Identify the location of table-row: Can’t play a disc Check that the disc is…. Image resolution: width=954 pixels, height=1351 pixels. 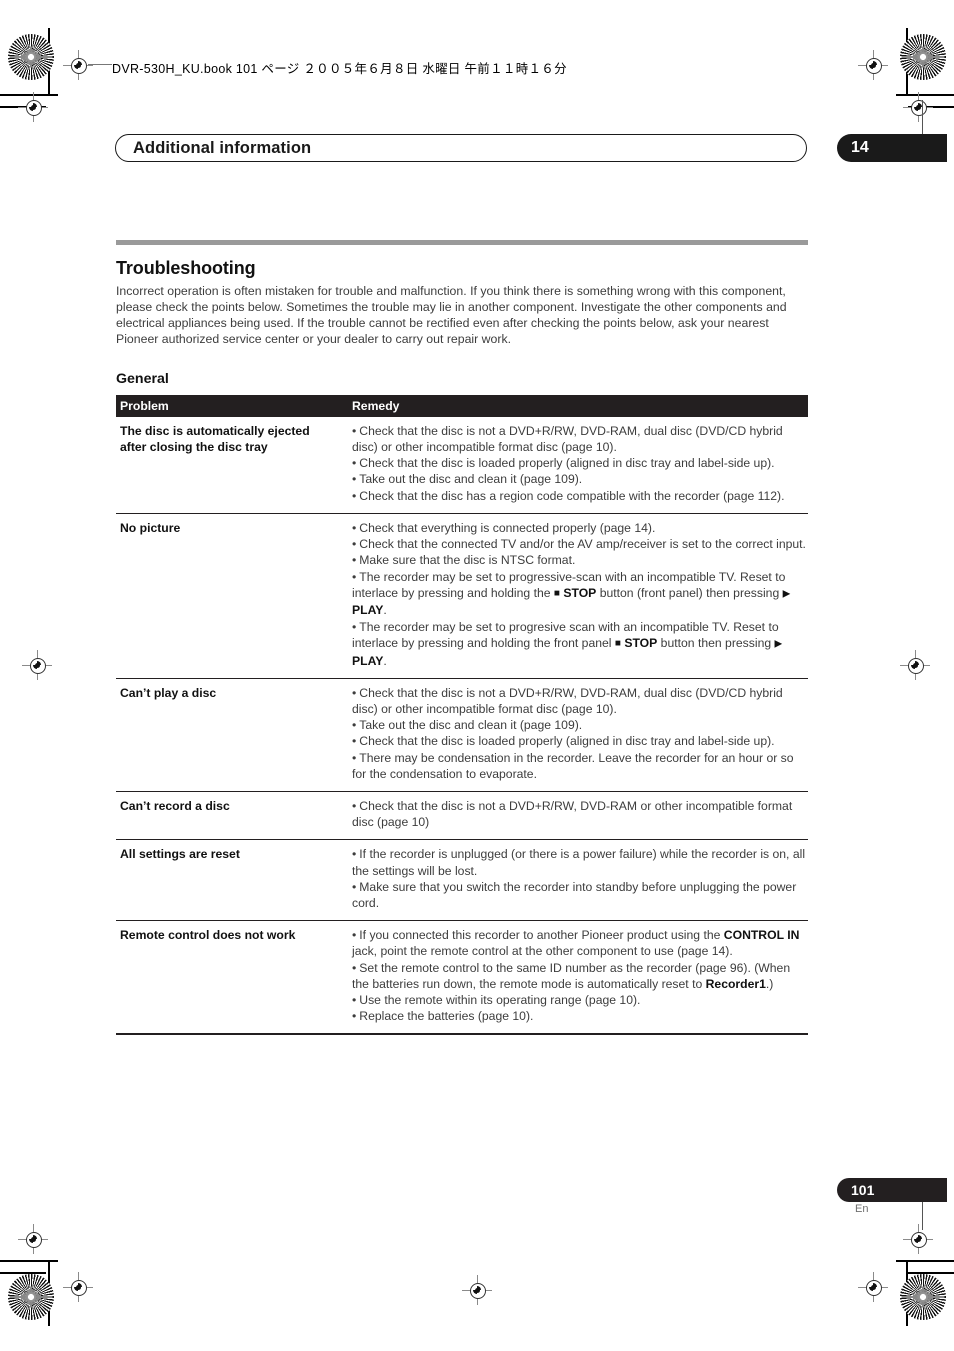
(462, 734).